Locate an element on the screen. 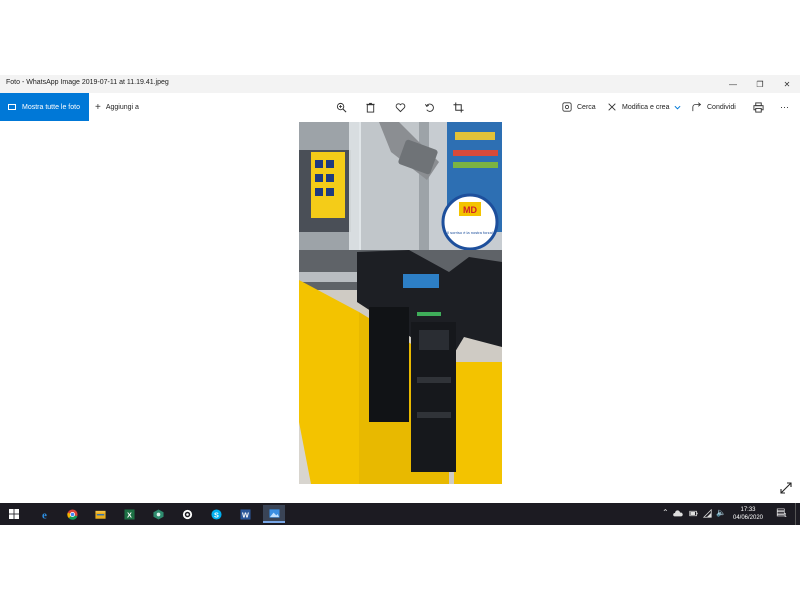  search-button: Cerca is located at coordinates (579, 107).